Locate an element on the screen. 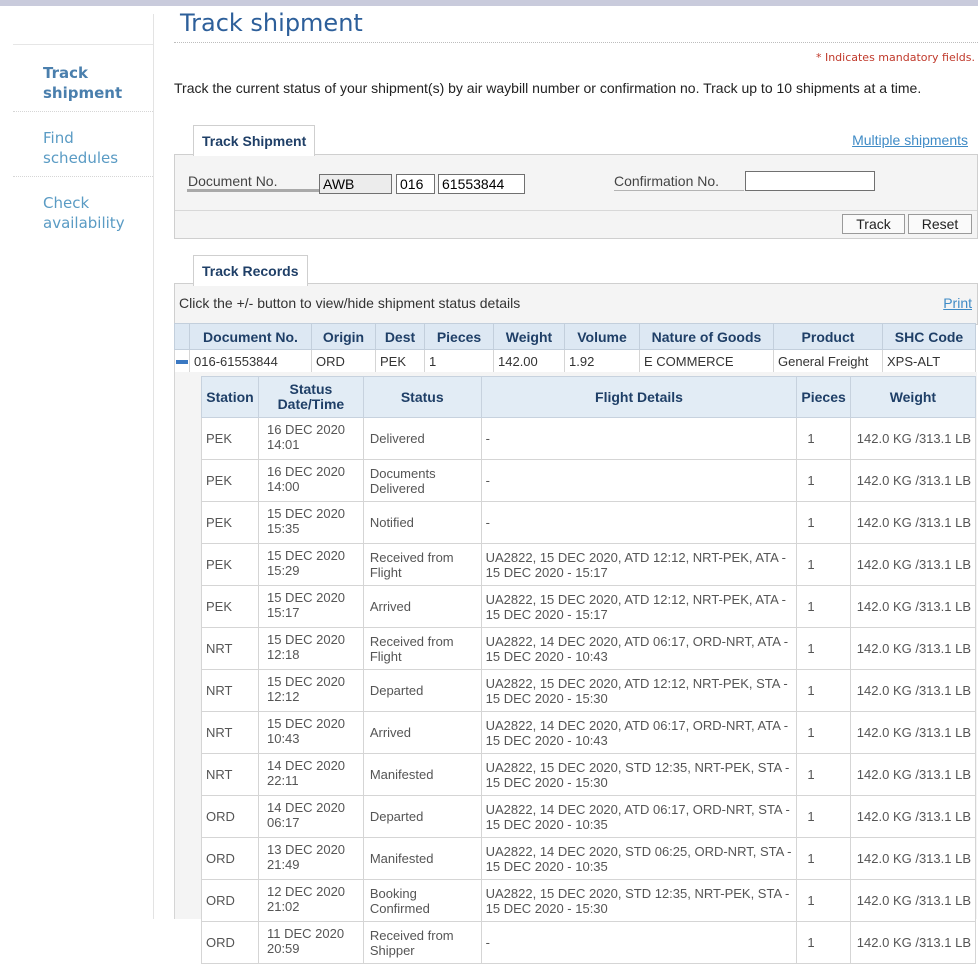 This screenshot has height=964, width=978. tab-track-records: Track Records is located at coordinates (250, 270).